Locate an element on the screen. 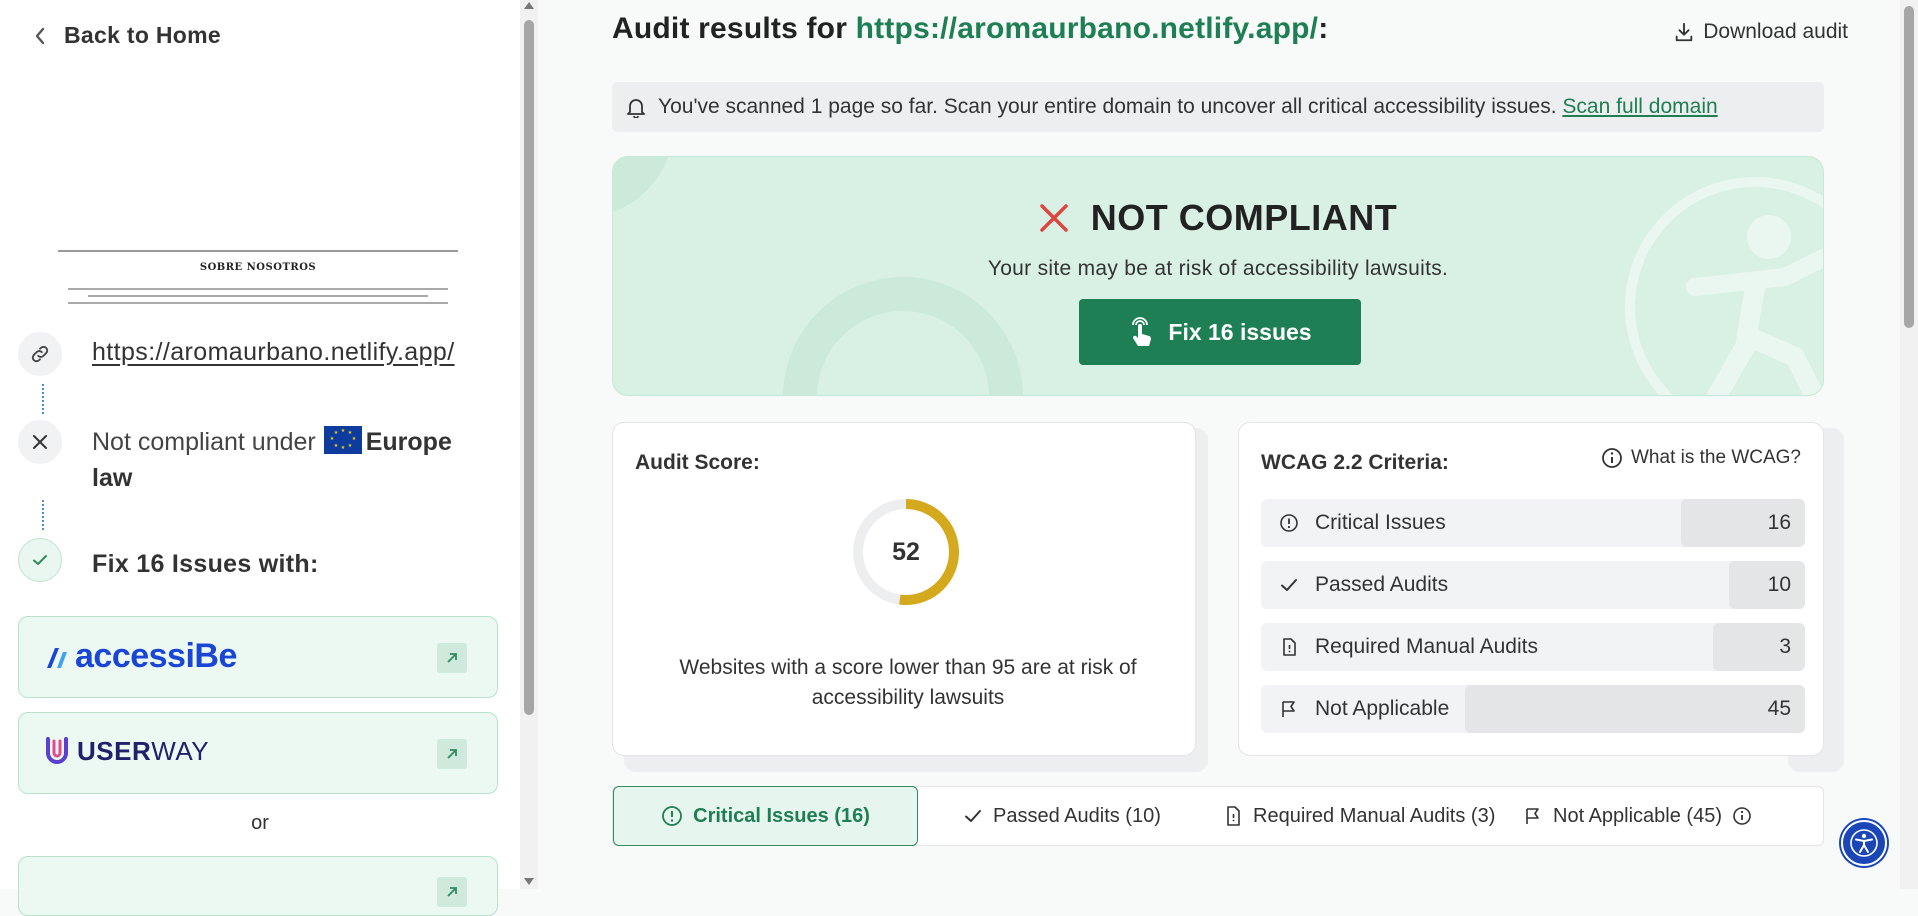 The image size is (1918, 916). or-separator: or is located at coordinates (260, 823).